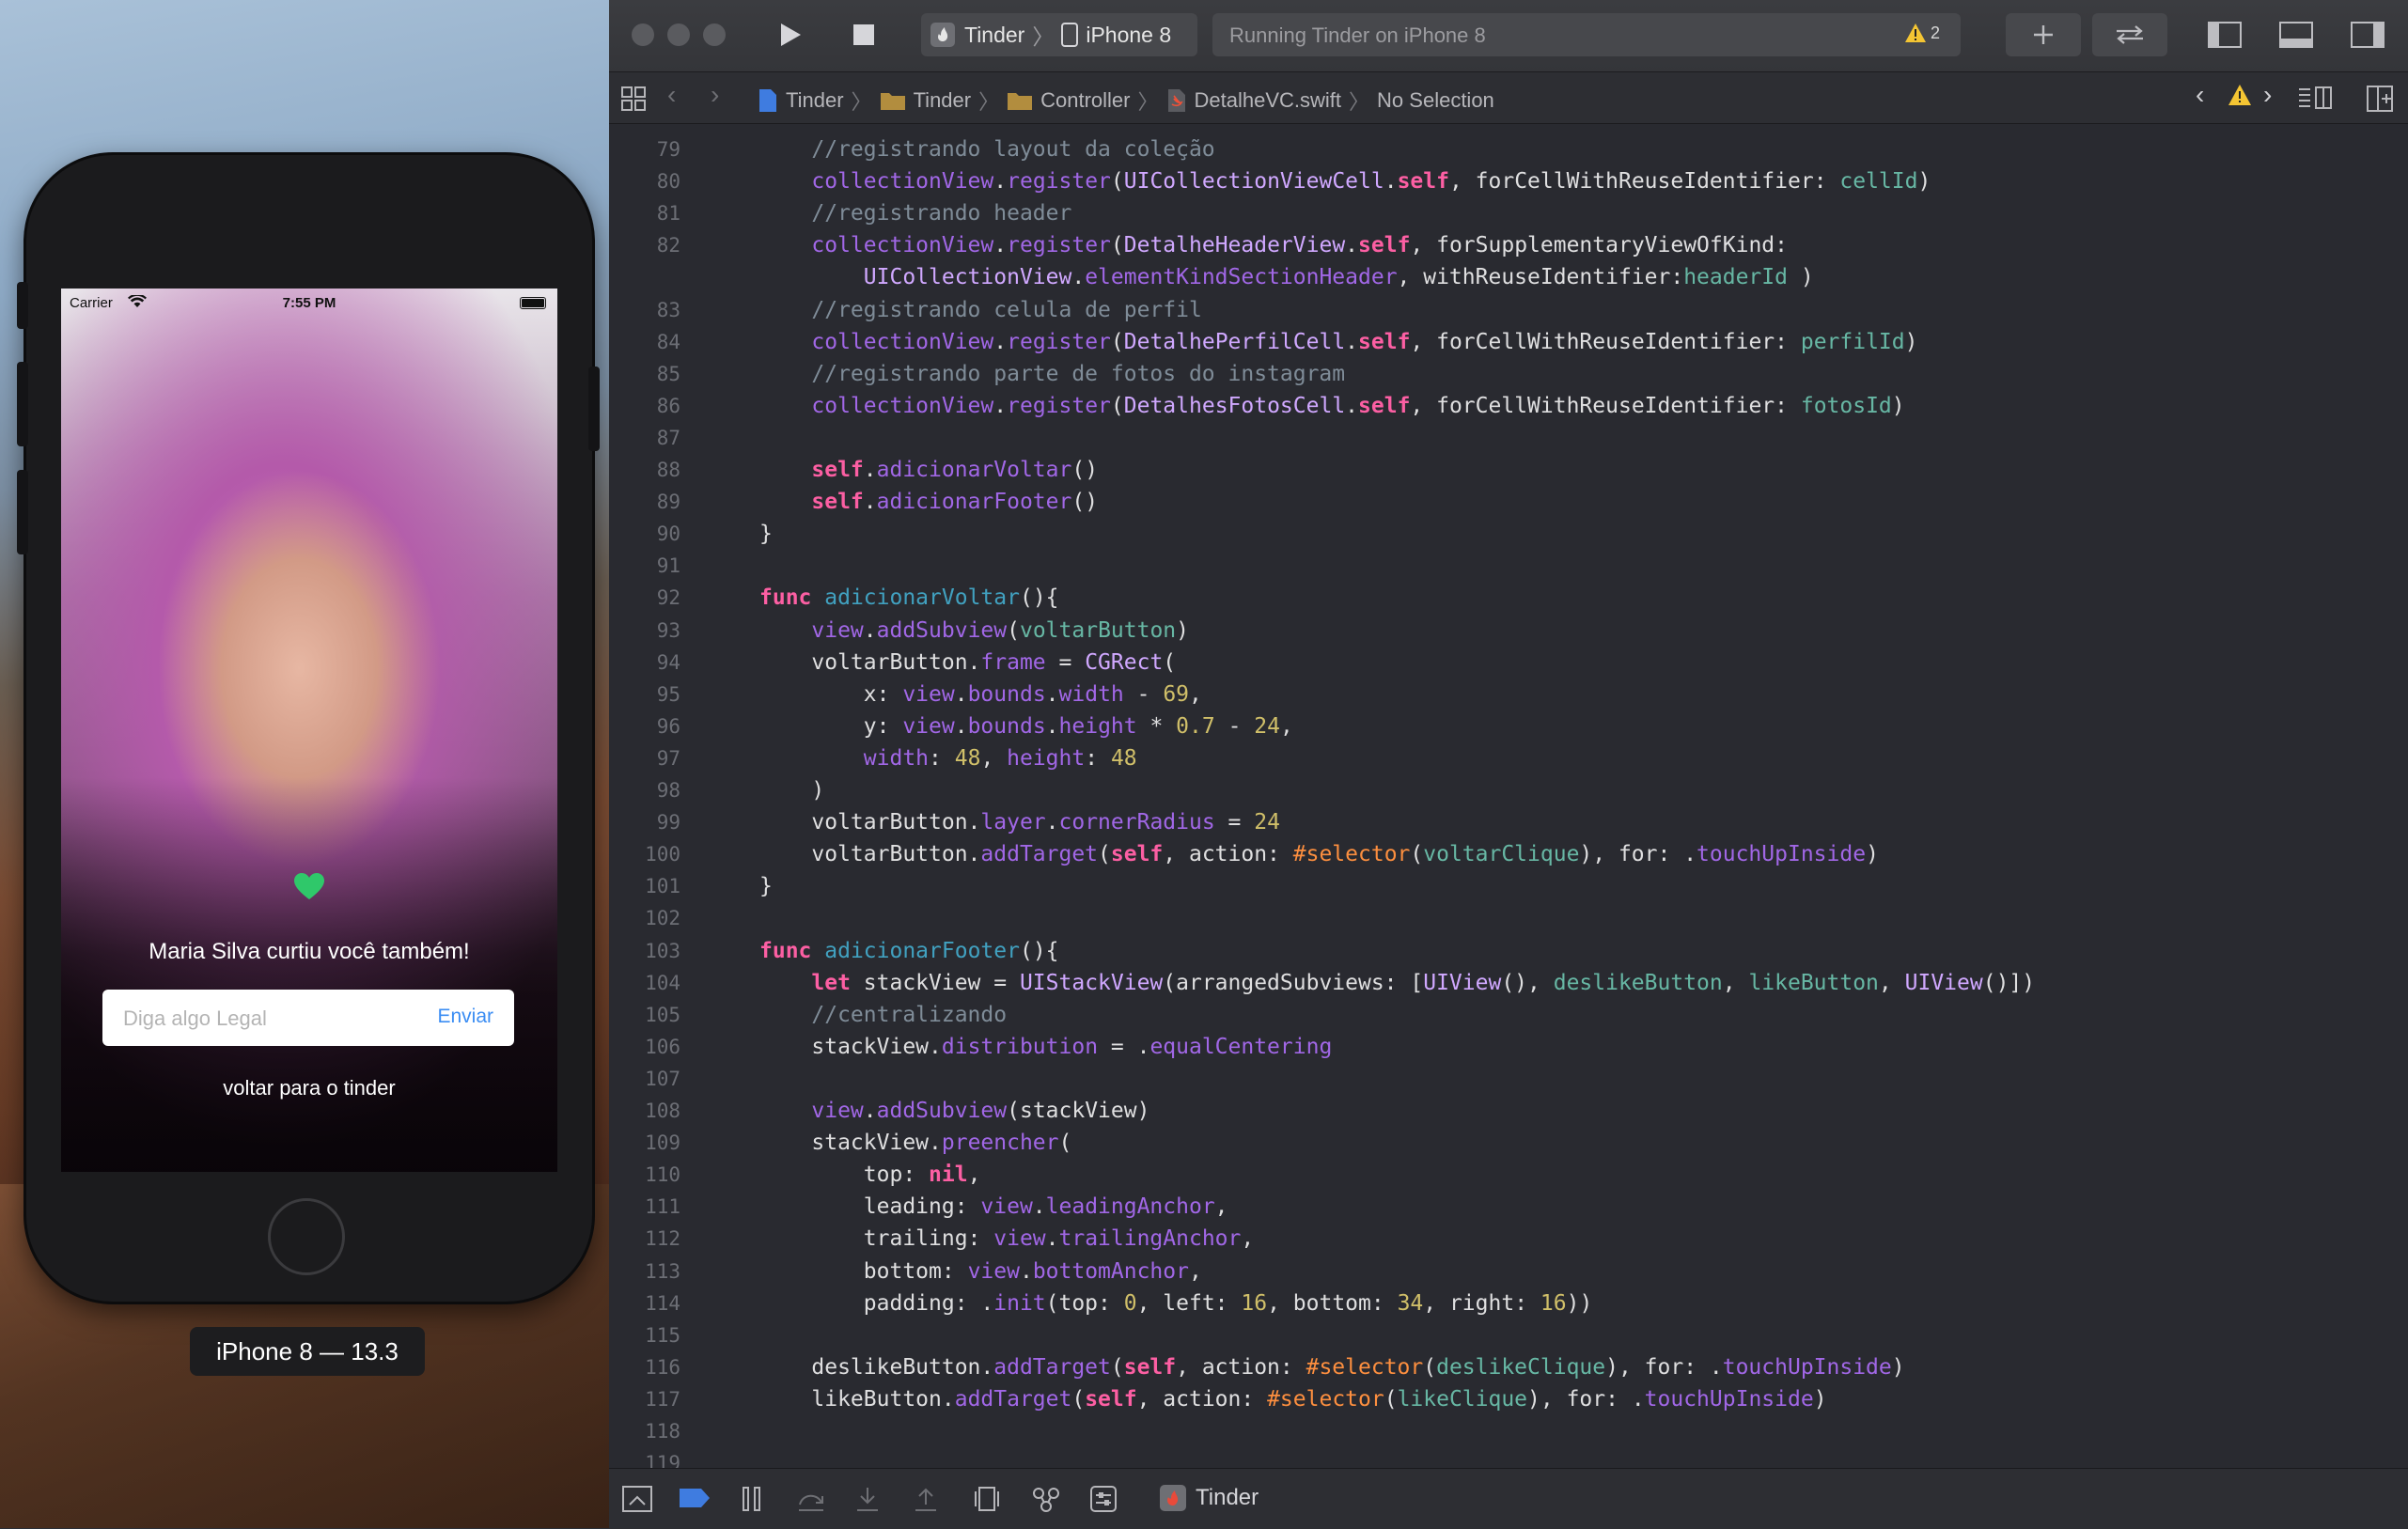 The width and height of the screenshot is (2408, 1529). Describe the element at coordinates (1103, 1501) in the screenshot. I see `environment-overrides-button` at that location.